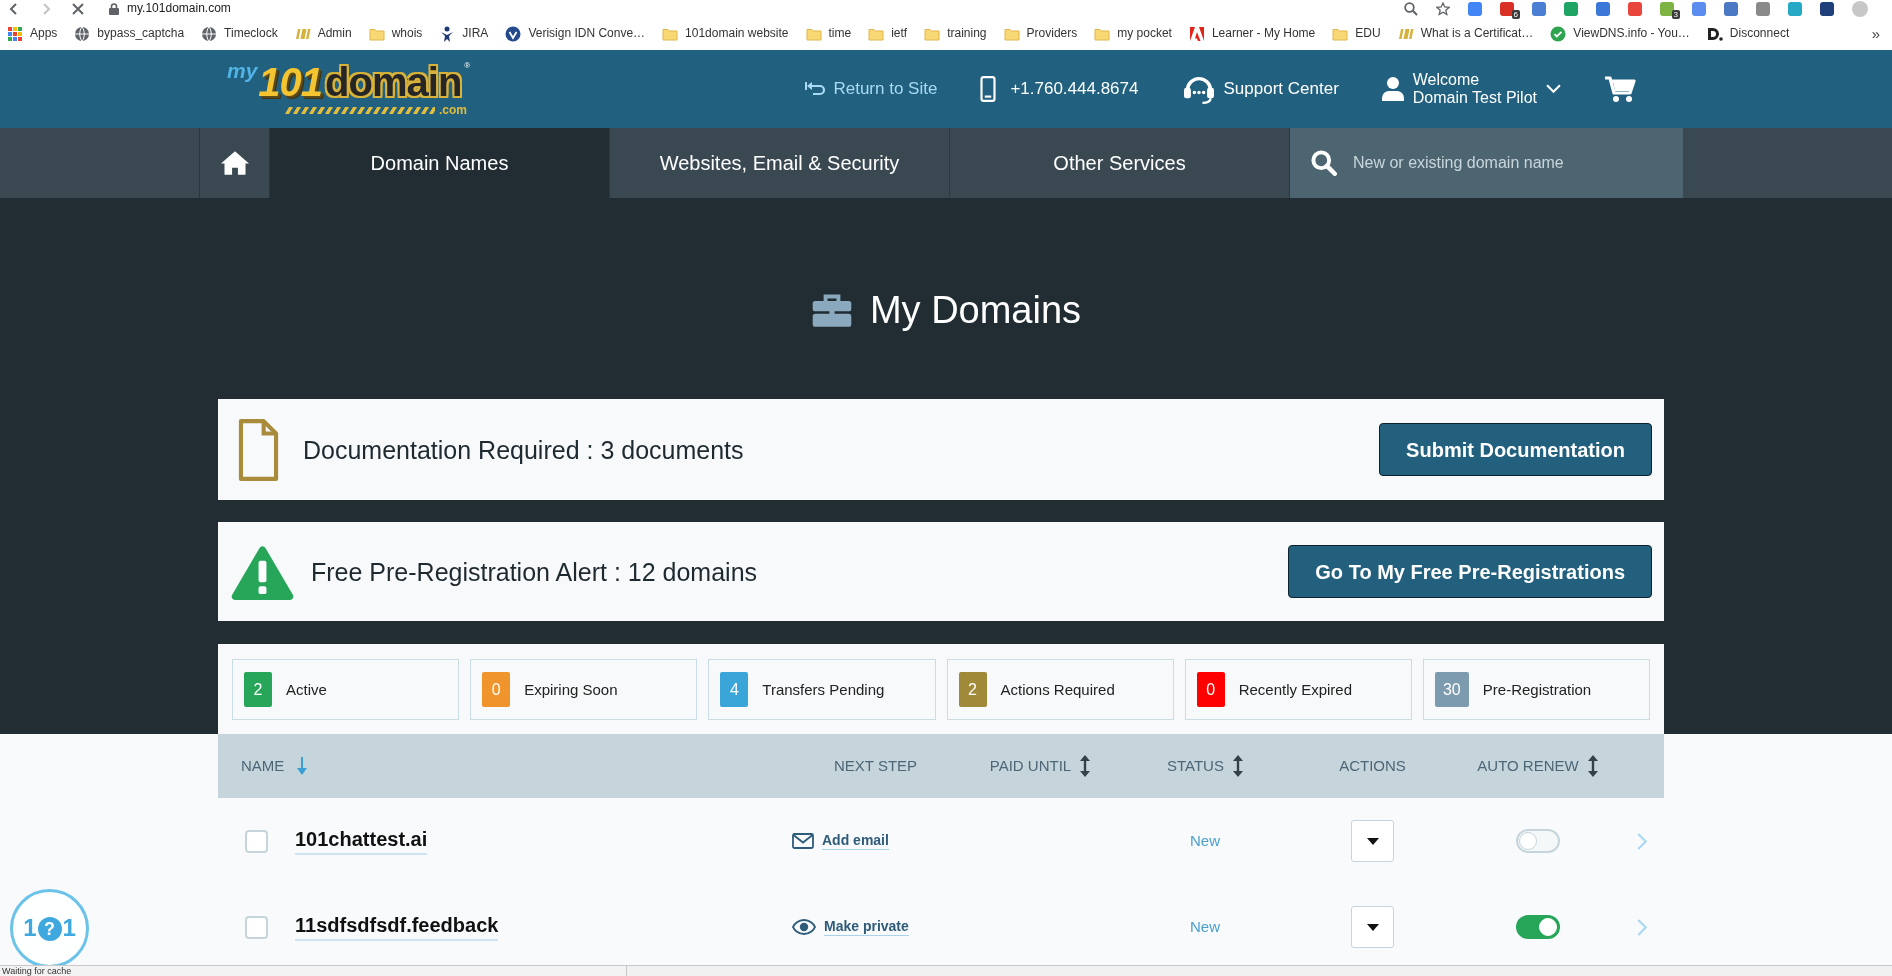 The image size is (1892, 976). Describe the element at coordinates (876, 766) in the screenshot. I see `column-header: NEXT STEP` at that location.